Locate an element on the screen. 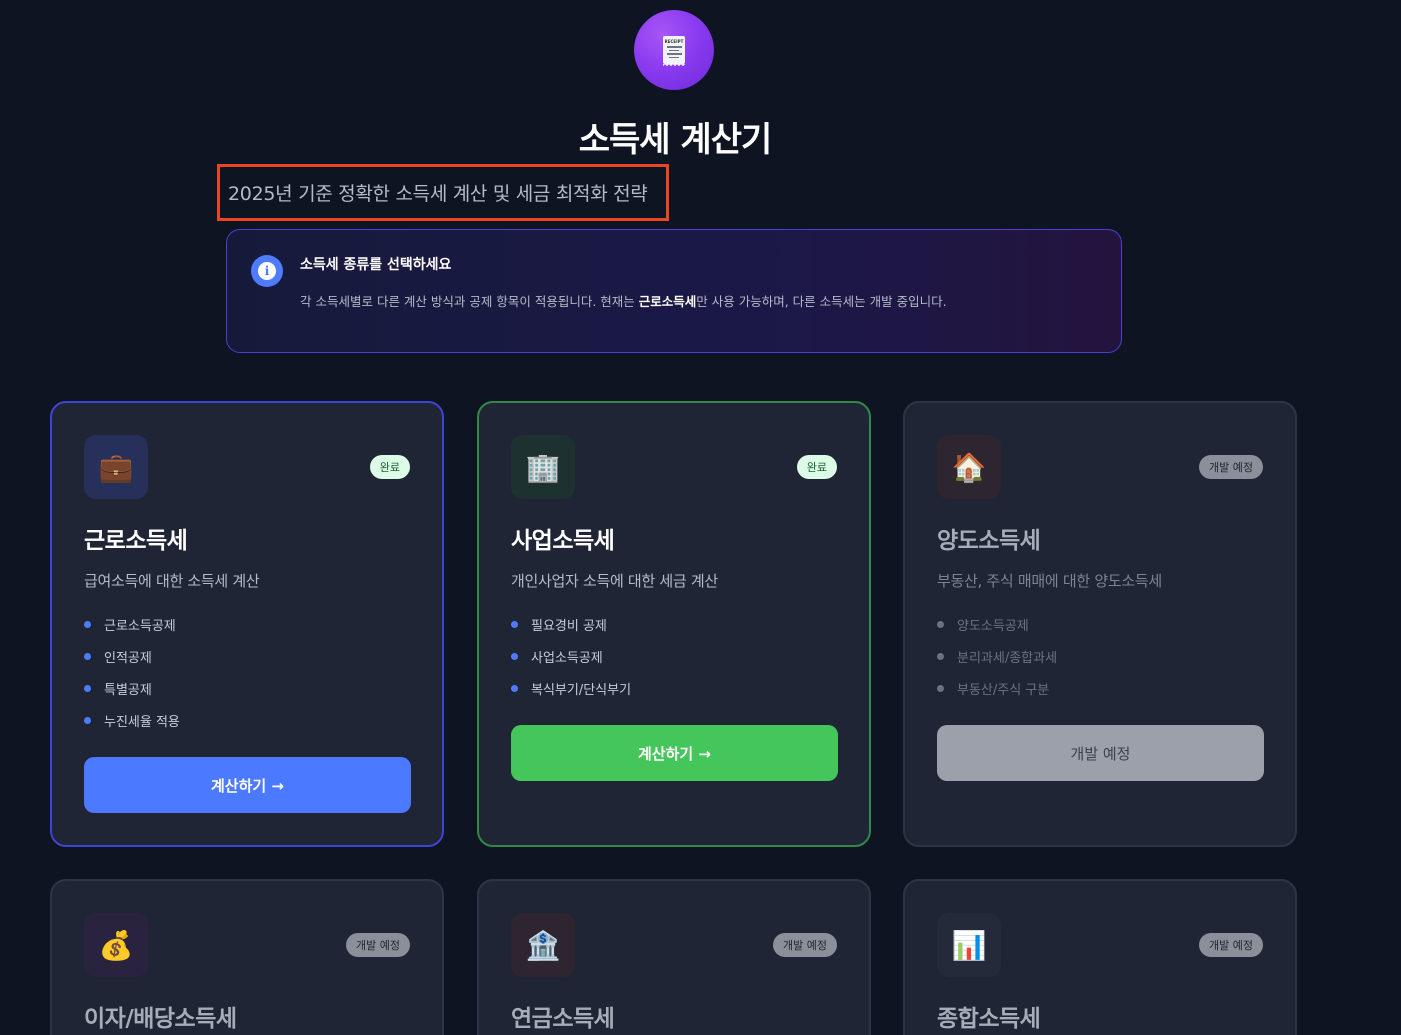 This screenshot has width=1401, height=1035. feature-list: 필요경비 공제 사업소득공제 복식부기/단식부기 is located at coordinates (571, 656).